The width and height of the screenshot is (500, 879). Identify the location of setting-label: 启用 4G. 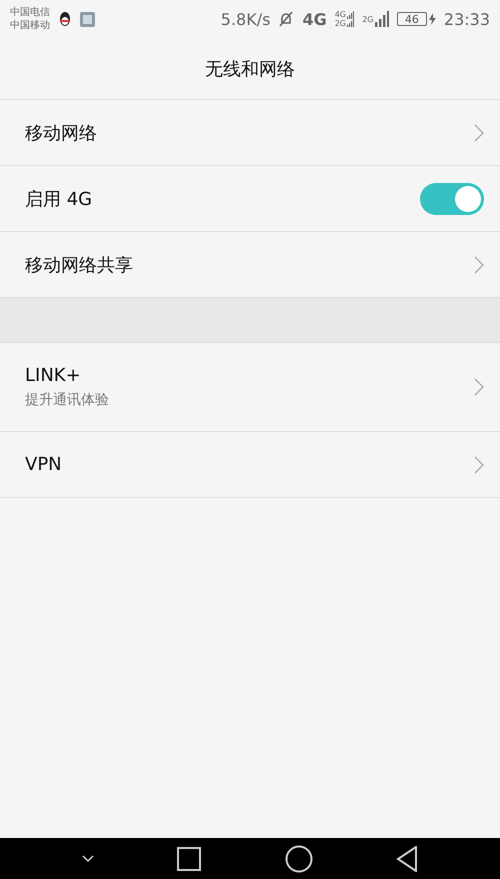
(59, 199).